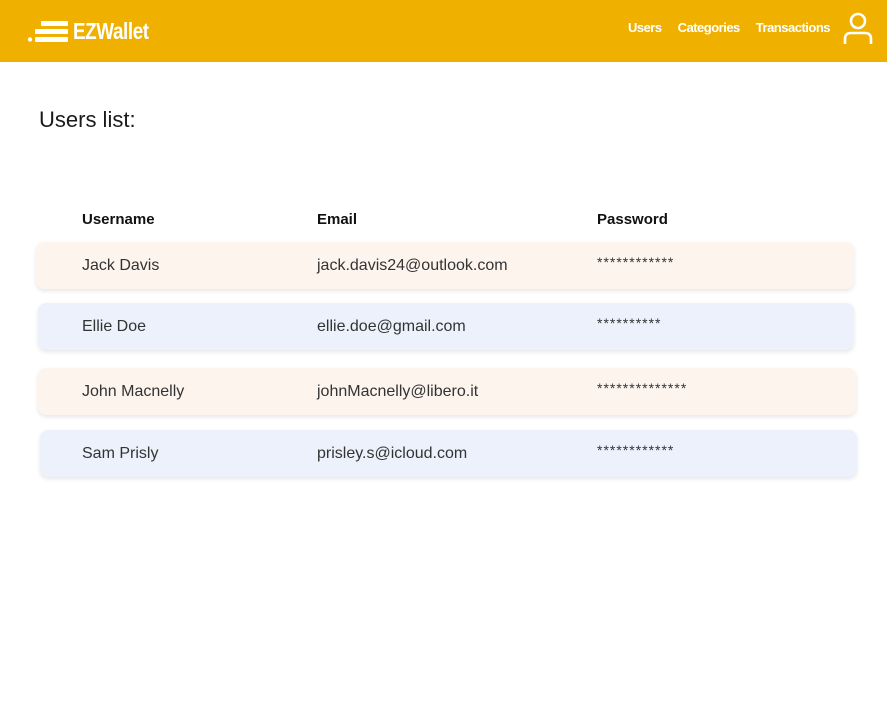 The width and height of the screenshot is (887, 718). Describe the element at coordinates (391, 326) in the screenshot. I see `email-cell: ellie.doe@gmail.com` at that location.